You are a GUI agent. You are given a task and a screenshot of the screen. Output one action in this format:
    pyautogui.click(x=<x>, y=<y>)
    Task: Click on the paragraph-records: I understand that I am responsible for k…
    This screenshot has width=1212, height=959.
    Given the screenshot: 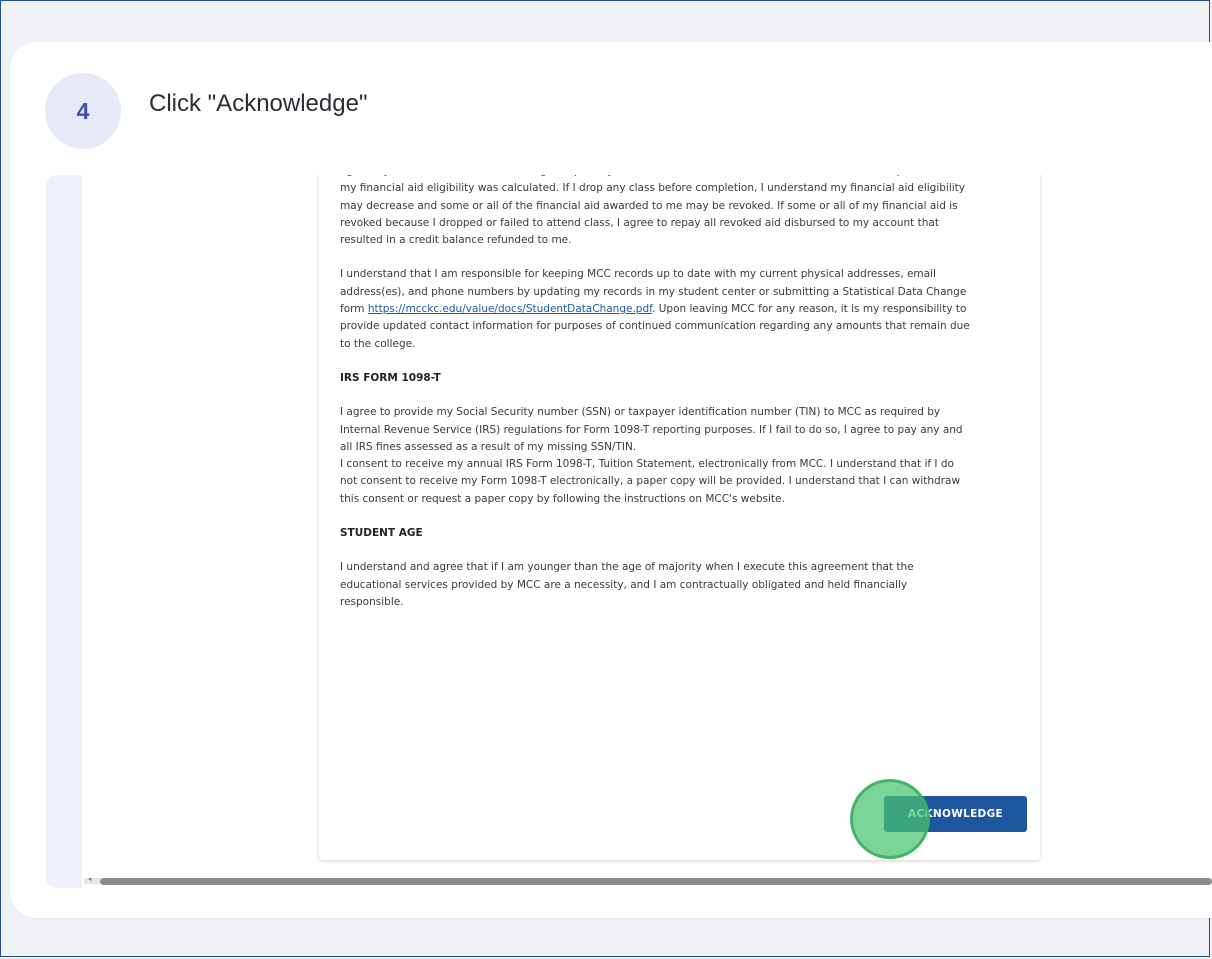 What is the action you would take?
    pyautogui.click(x=655, y=309)
    